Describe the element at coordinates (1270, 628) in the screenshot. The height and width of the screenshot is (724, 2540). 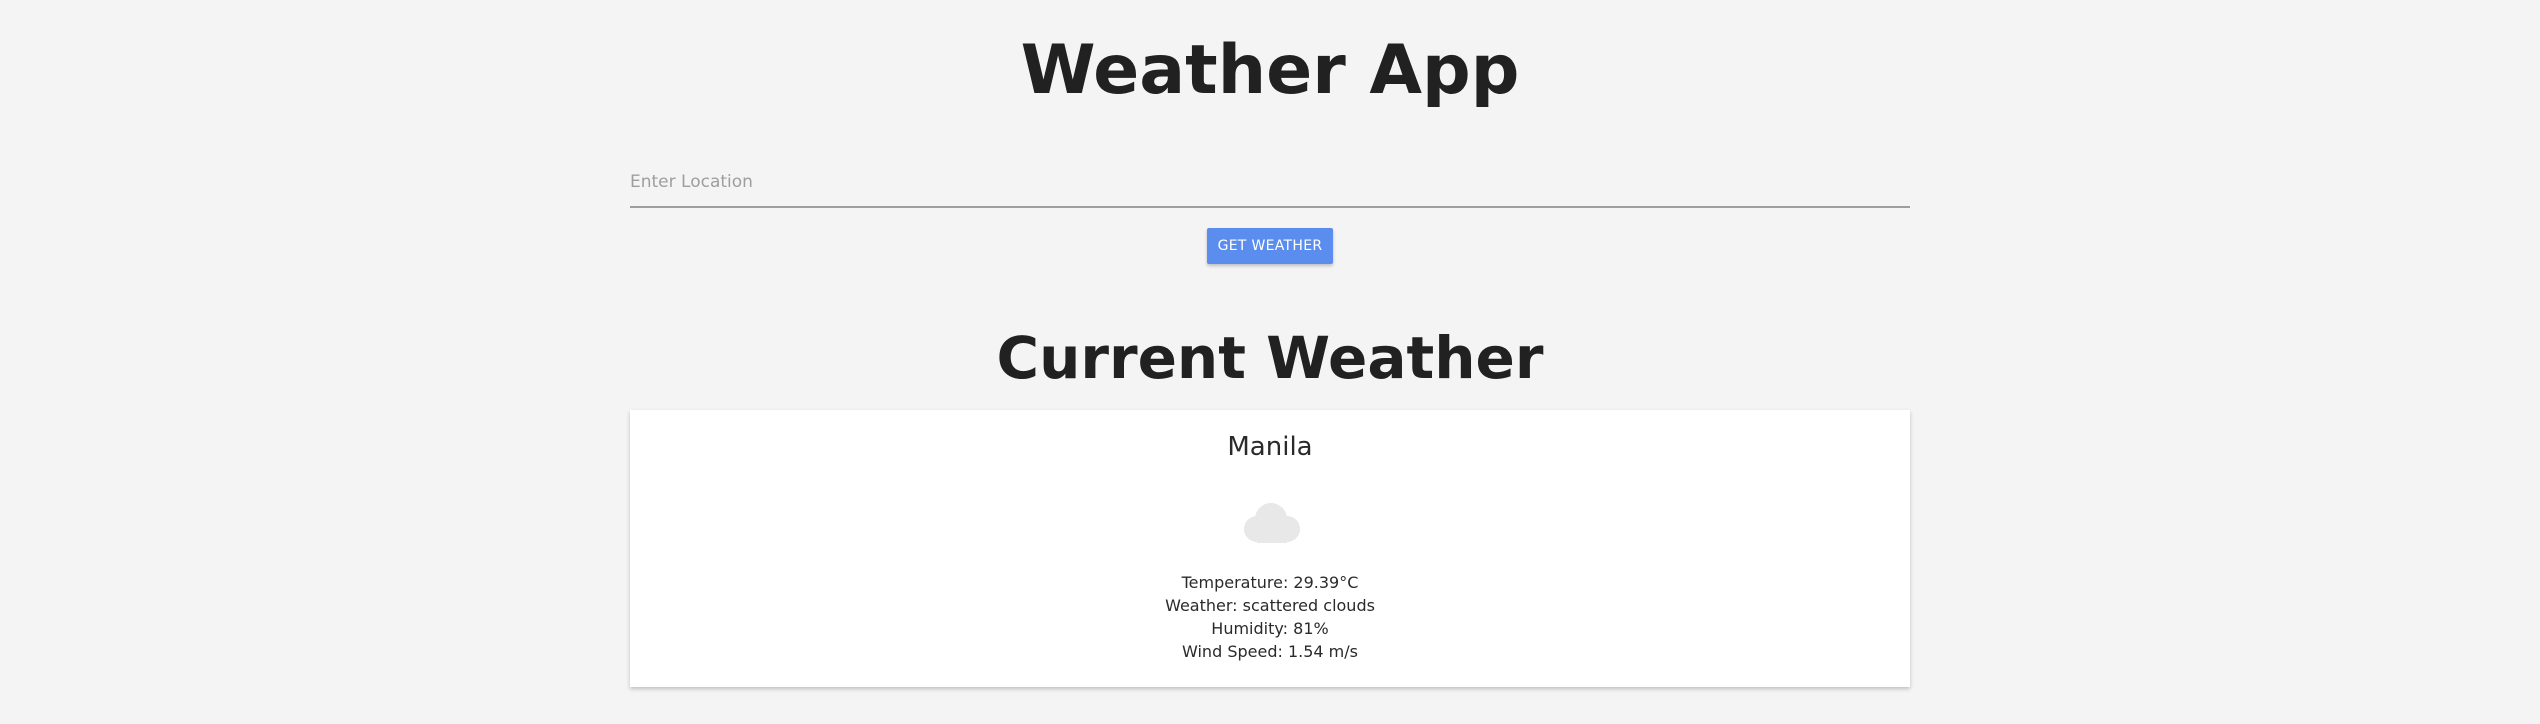
I see `humidity-text: Humidity: 81%` at that location.